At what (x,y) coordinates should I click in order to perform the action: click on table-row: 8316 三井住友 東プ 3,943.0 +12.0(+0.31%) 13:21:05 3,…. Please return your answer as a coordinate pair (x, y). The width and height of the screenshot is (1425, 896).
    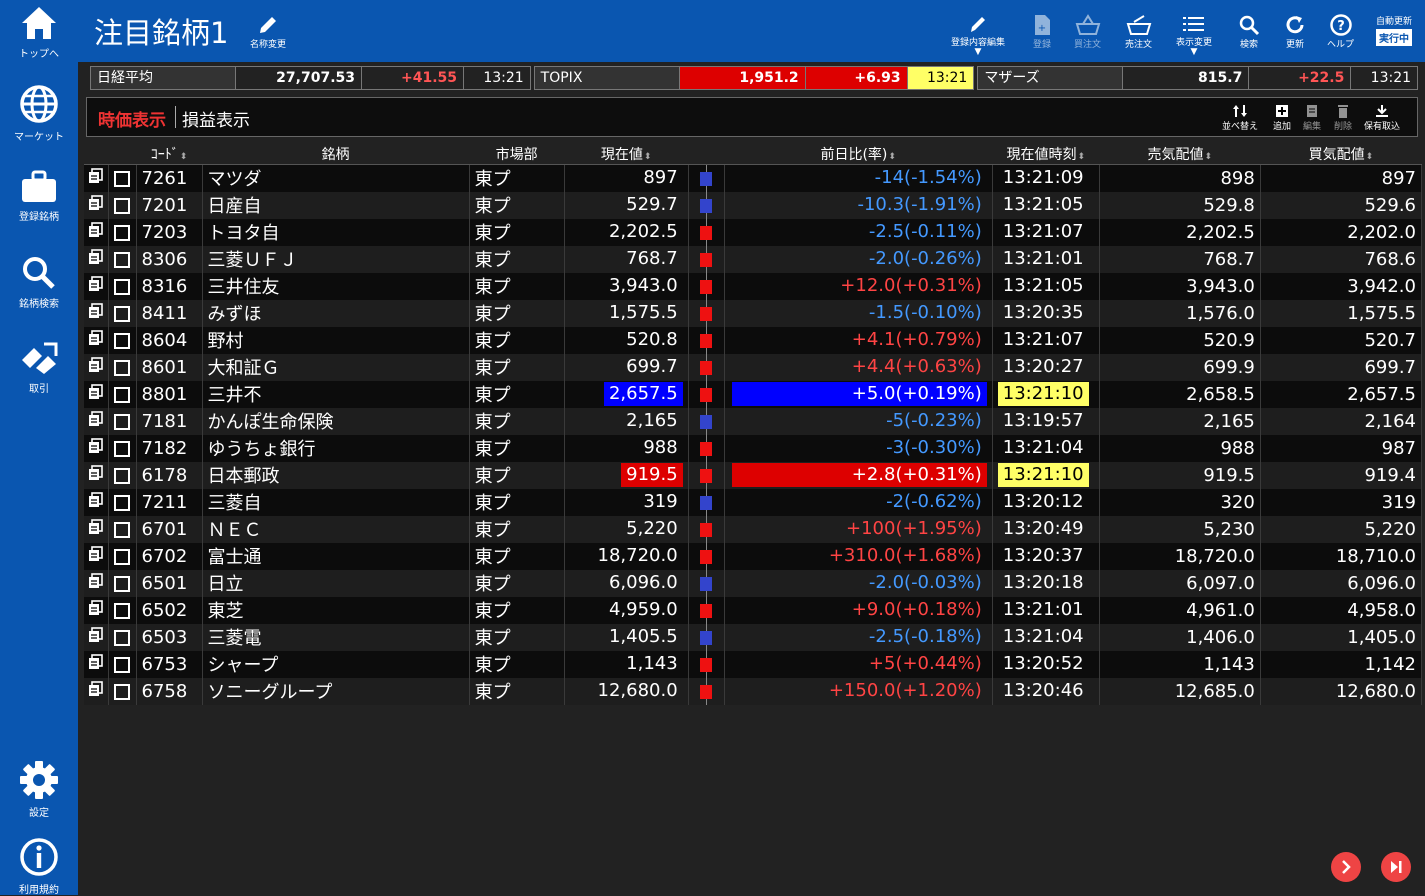
    Looking at the image, I should click on (753, 286).